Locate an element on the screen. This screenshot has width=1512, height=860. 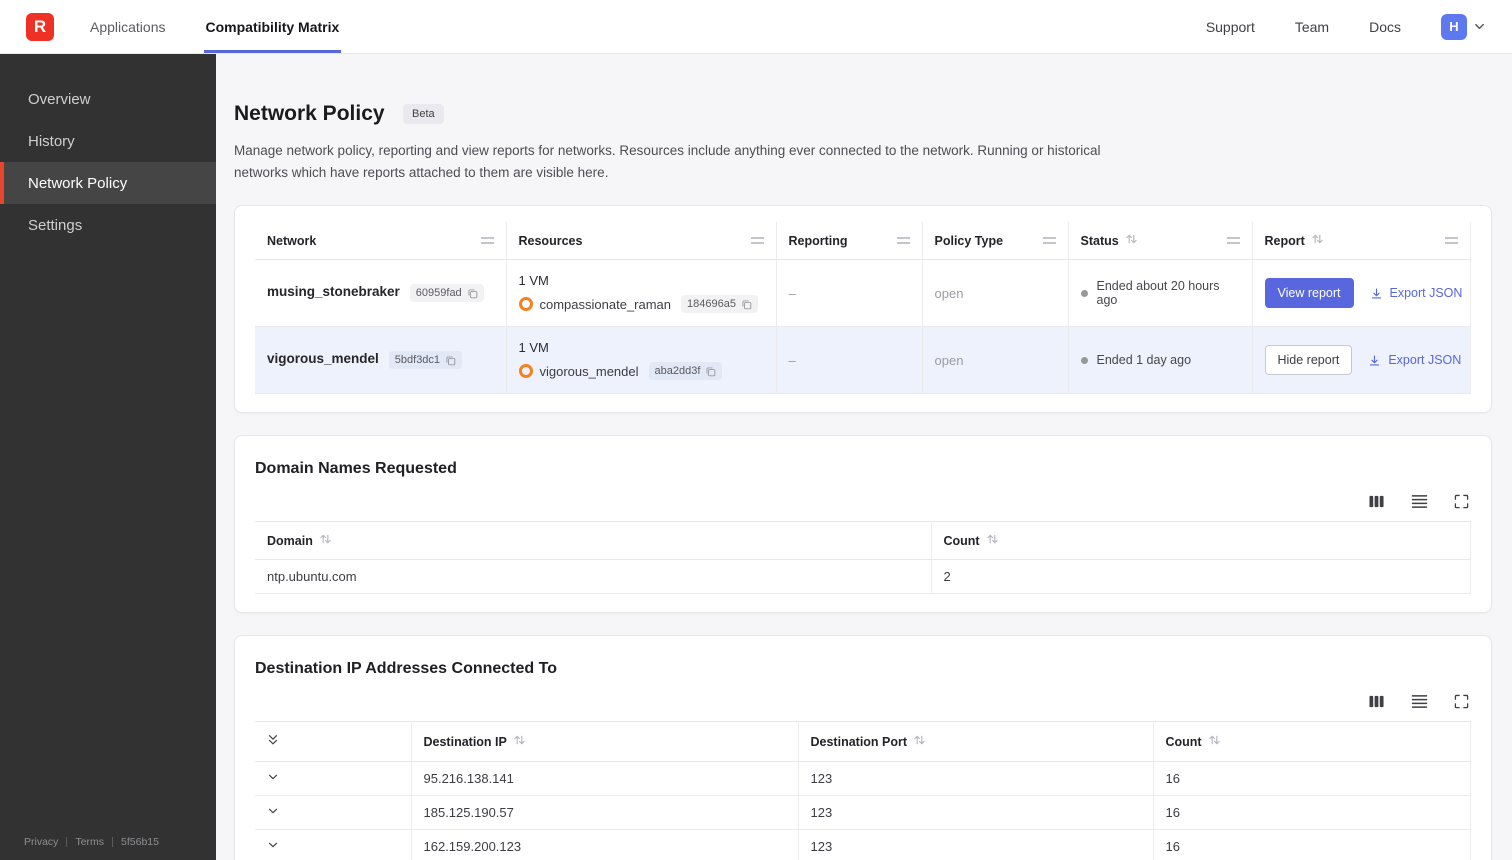
status-cell: Ended about 20 hours ago is located at coordinates (1160, 293).